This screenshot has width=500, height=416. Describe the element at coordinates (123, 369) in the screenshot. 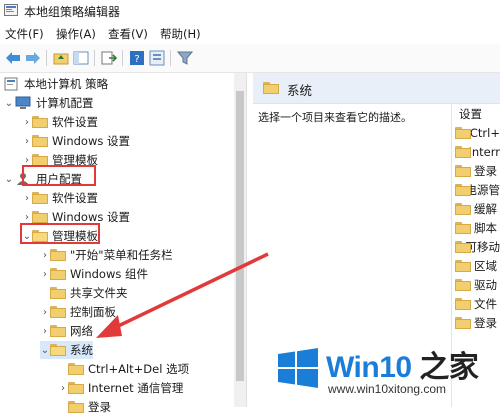

I see `tree-item-ctrl-alt-del: Ctrl+Alt+Del 选项` at that location.